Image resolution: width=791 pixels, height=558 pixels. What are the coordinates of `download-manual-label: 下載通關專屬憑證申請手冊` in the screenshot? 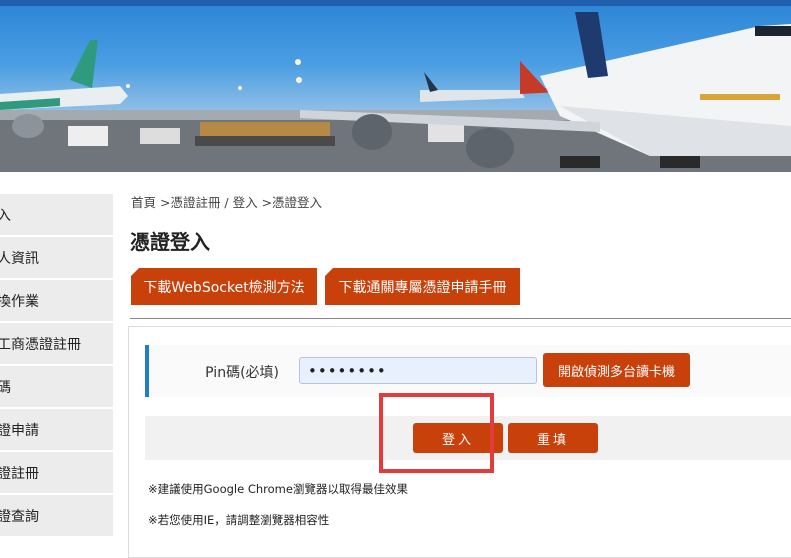 It's located at (422, 287).